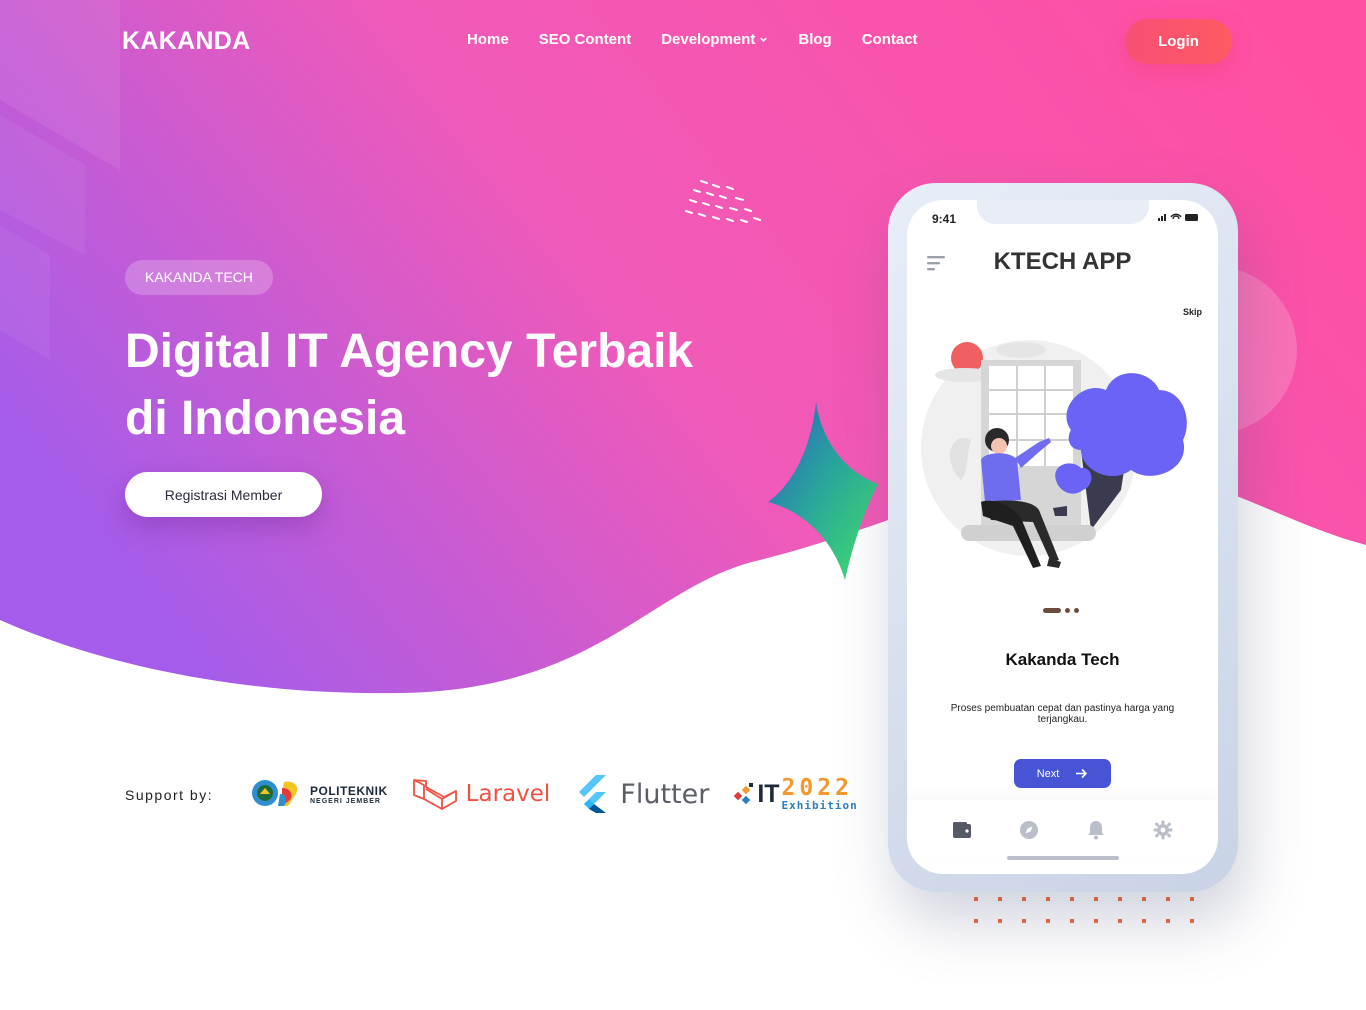  I want to click on polije-line-1: POLITEKNIK, so click(349, 790).